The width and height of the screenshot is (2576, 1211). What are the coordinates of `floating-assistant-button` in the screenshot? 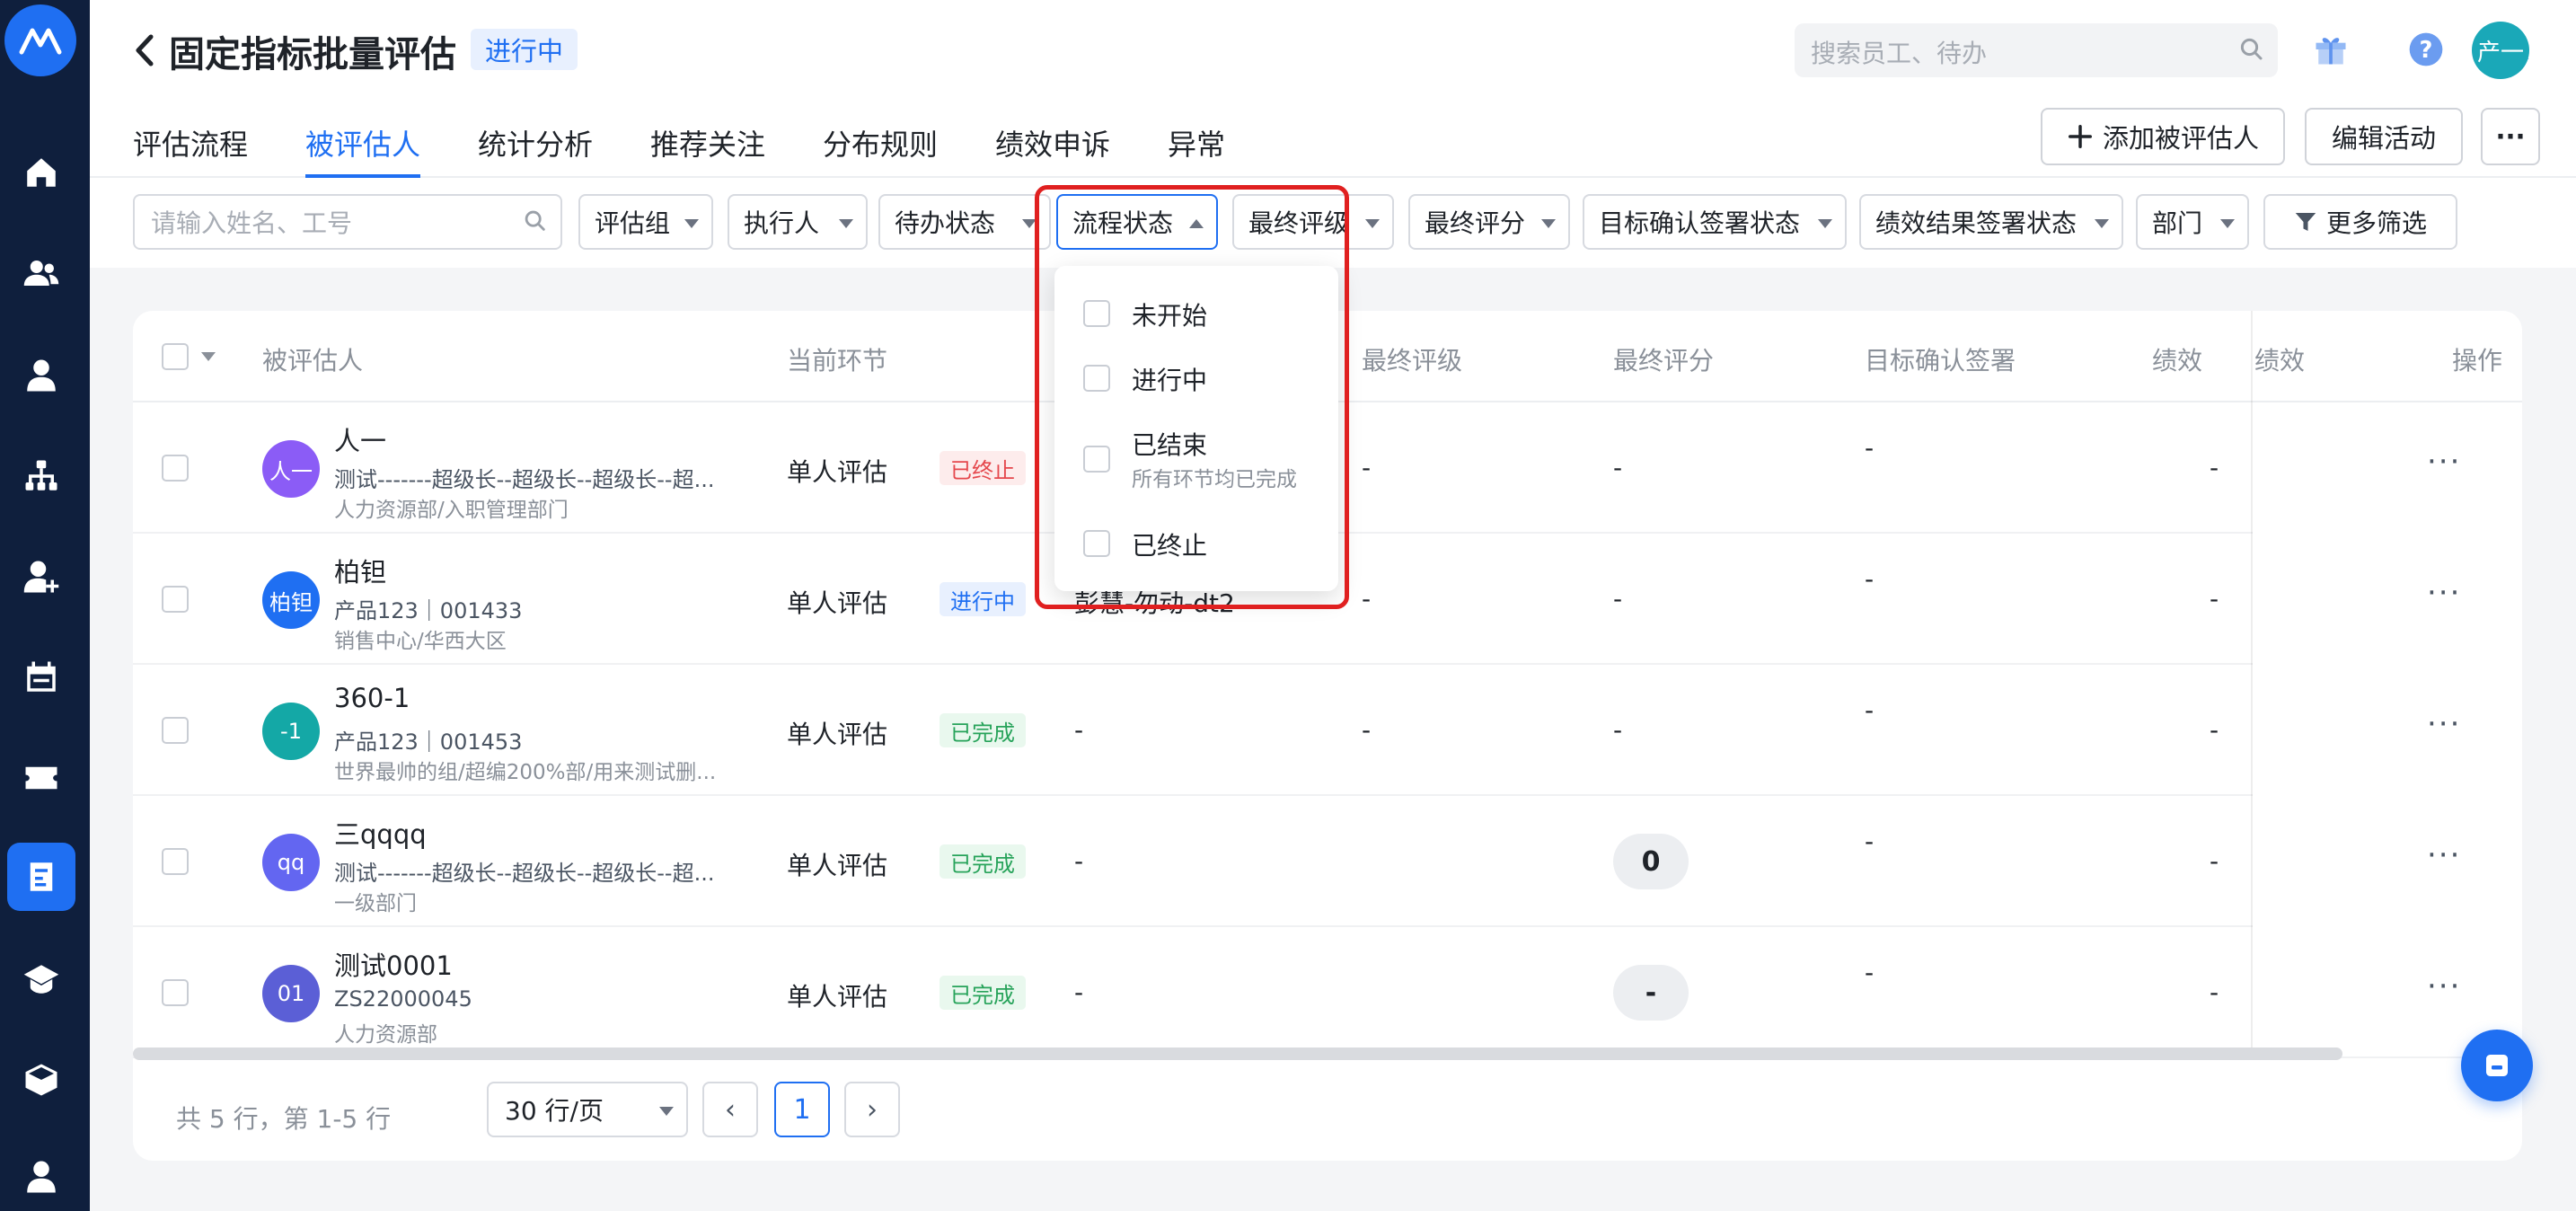 It's located at (2497, 1065).